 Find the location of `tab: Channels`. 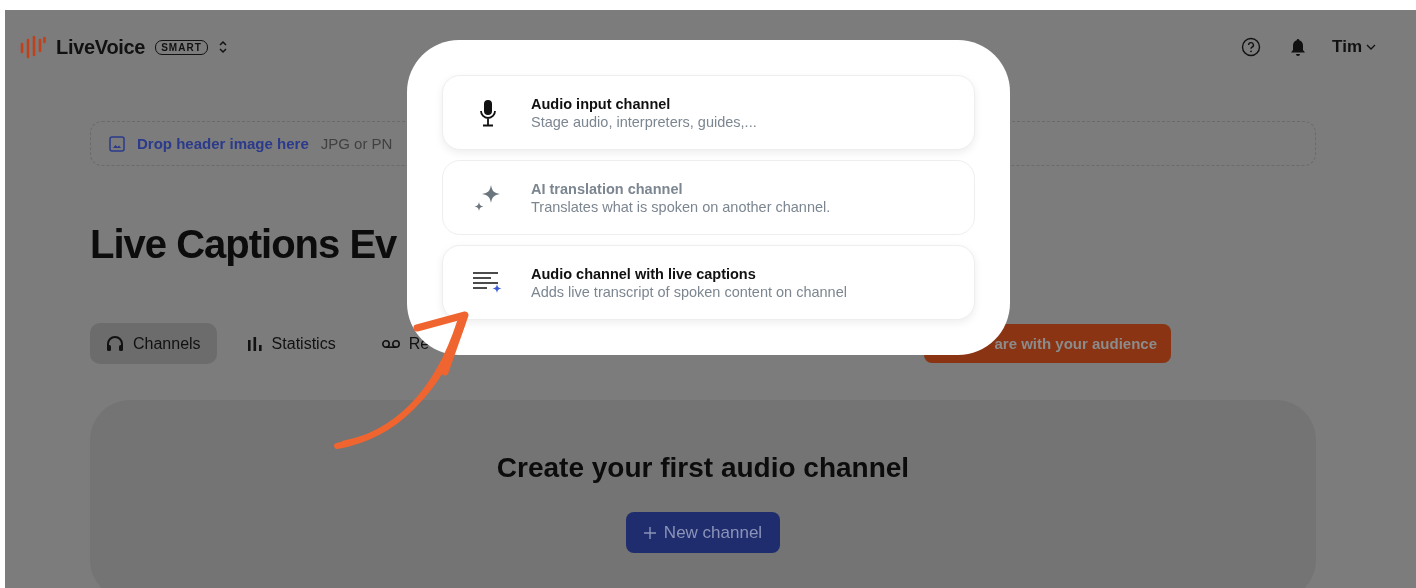

tab: Channels is located at coordinates (153, 343).